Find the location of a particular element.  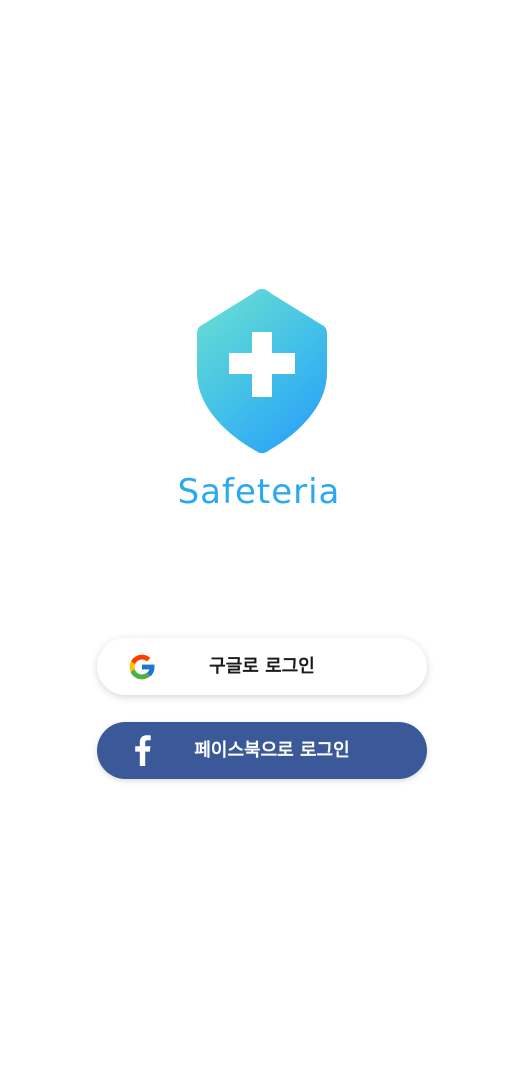

facebook-login-label: 페이스북으로 로그인 is located at coordinates (272, 750).